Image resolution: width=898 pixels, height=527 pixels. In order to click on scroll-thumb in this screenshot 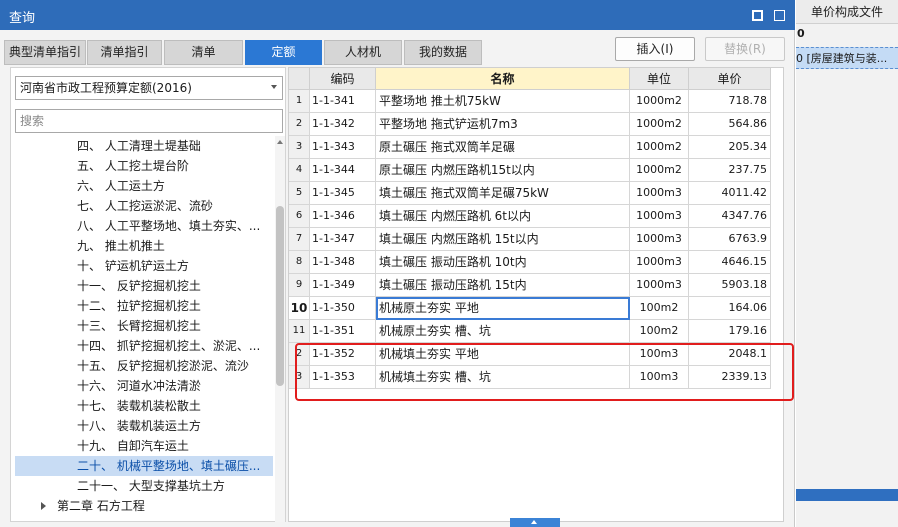, I will do `click(280, 296)`.